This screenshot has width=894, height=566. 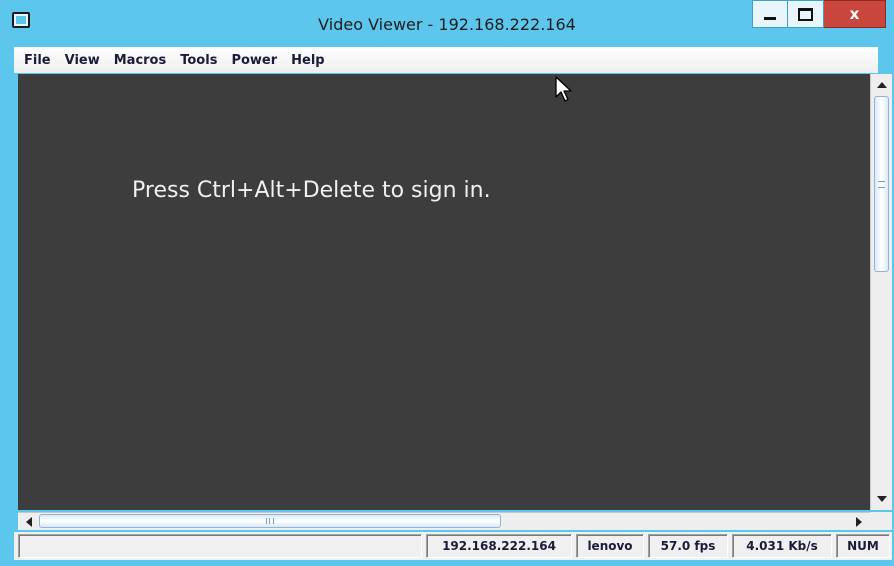 What do you see at coordinates (198, 60) in the screenshot?
I see `menu-tools: Tools` at bounding box center [198, 60].